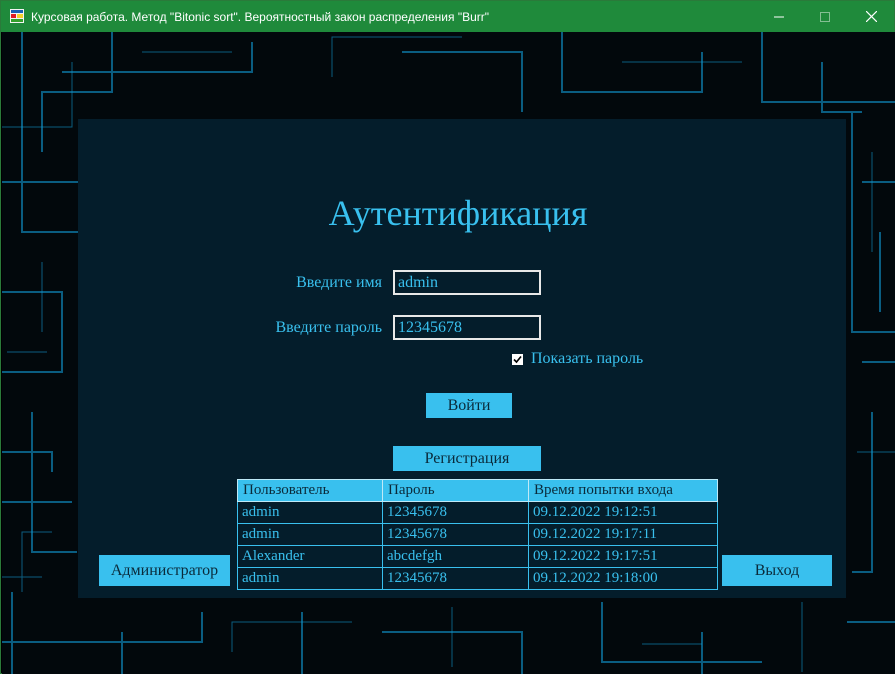 This screenshot has height=674, width=895. What do you see at coordinates (623, 534) in the screenshot?
I see `cell-time: 09.12.2022 19:17:11` at bounding box center [623, 534].